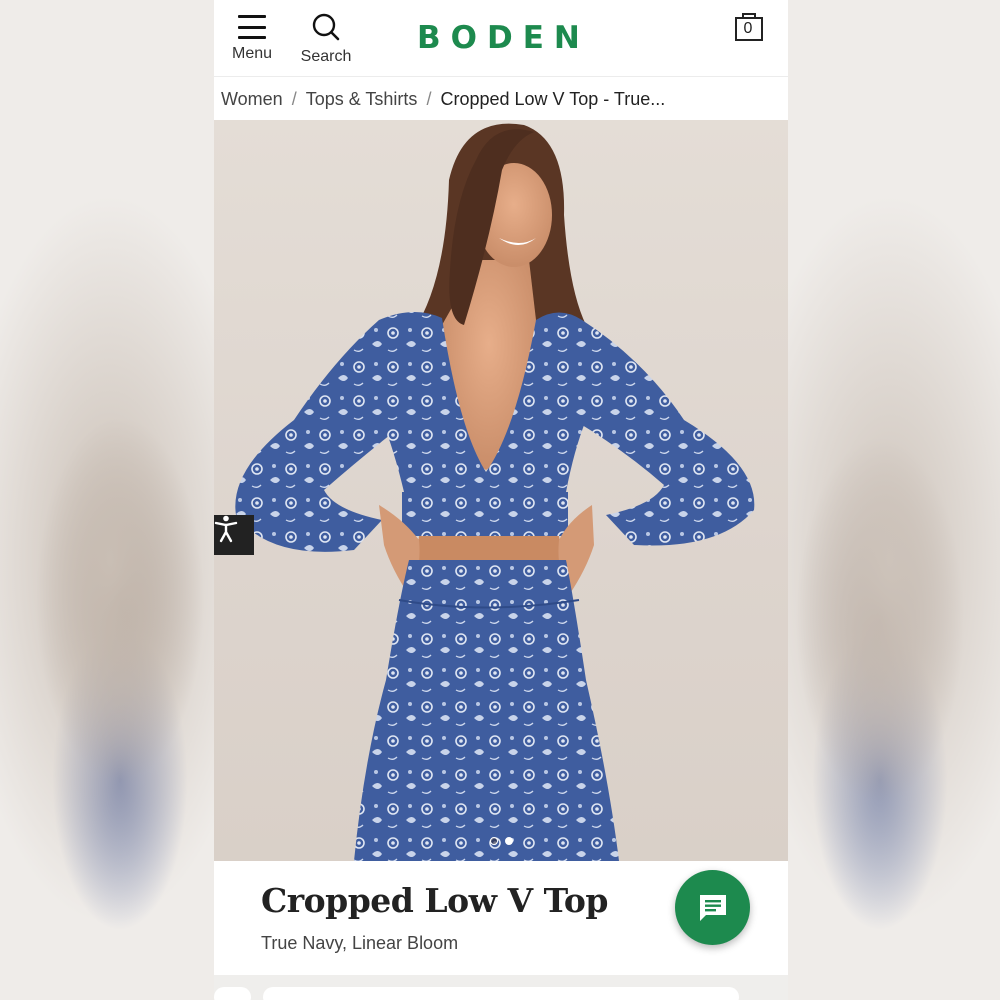  Describe the element at coordinates (252, 27) in the screenshot. I see `hamburger-icon` at that location.